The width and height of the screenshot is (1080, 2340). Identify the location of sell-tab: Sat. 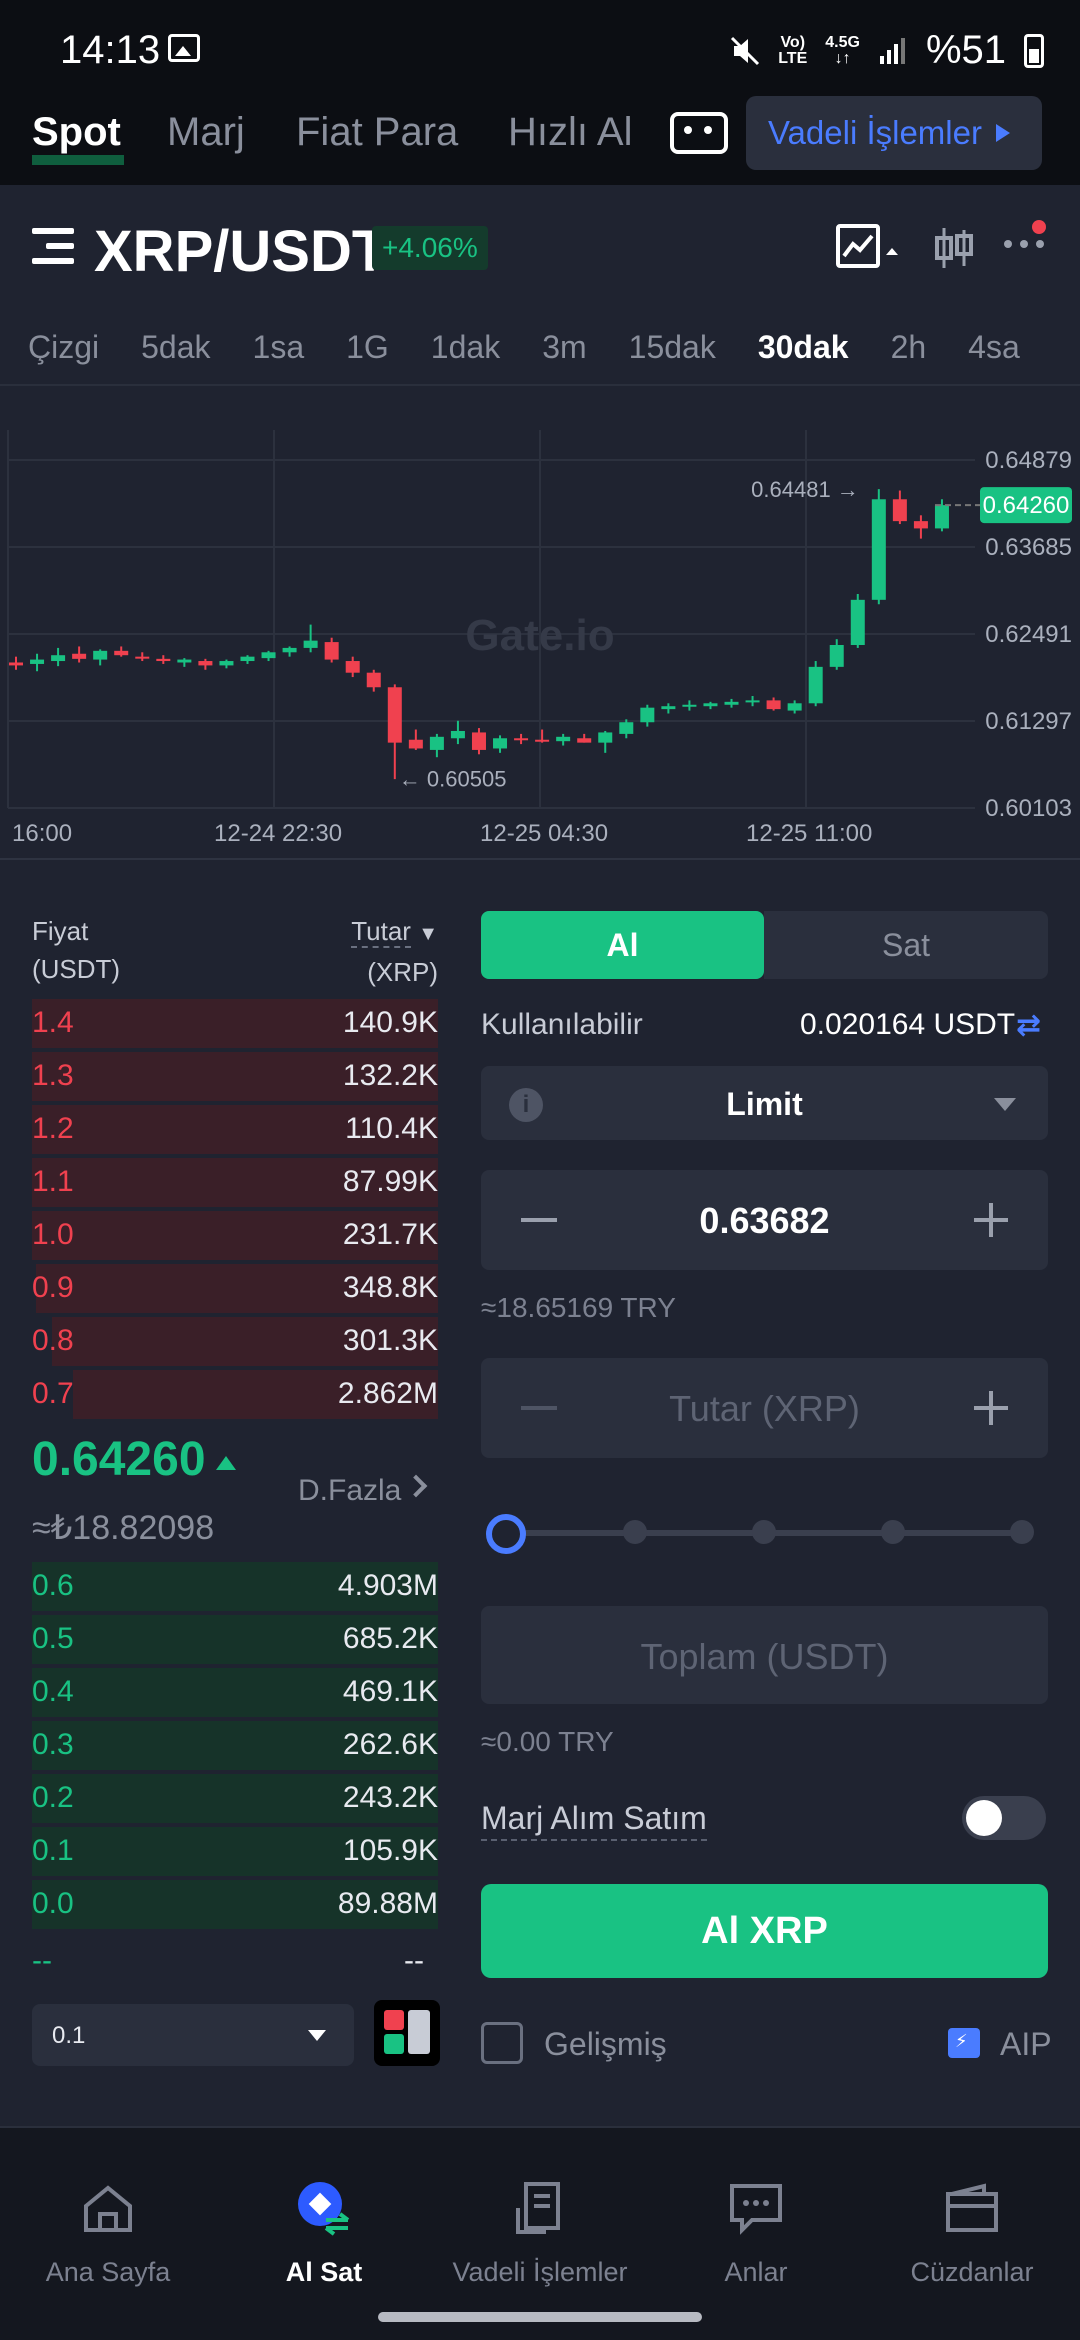
(906, 945).